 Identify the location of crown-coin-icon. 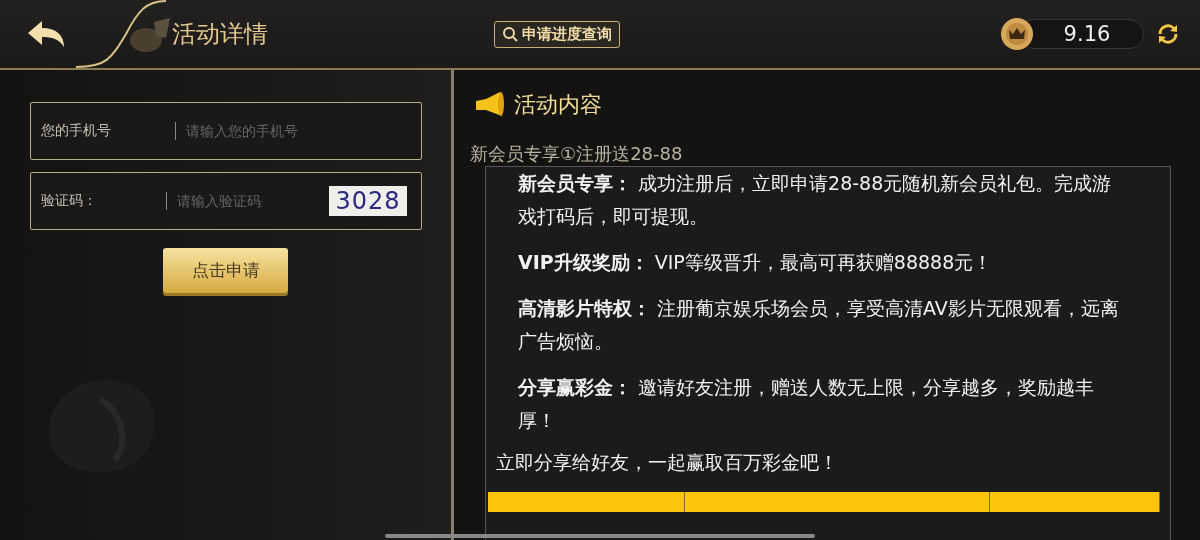
(1017, 34).